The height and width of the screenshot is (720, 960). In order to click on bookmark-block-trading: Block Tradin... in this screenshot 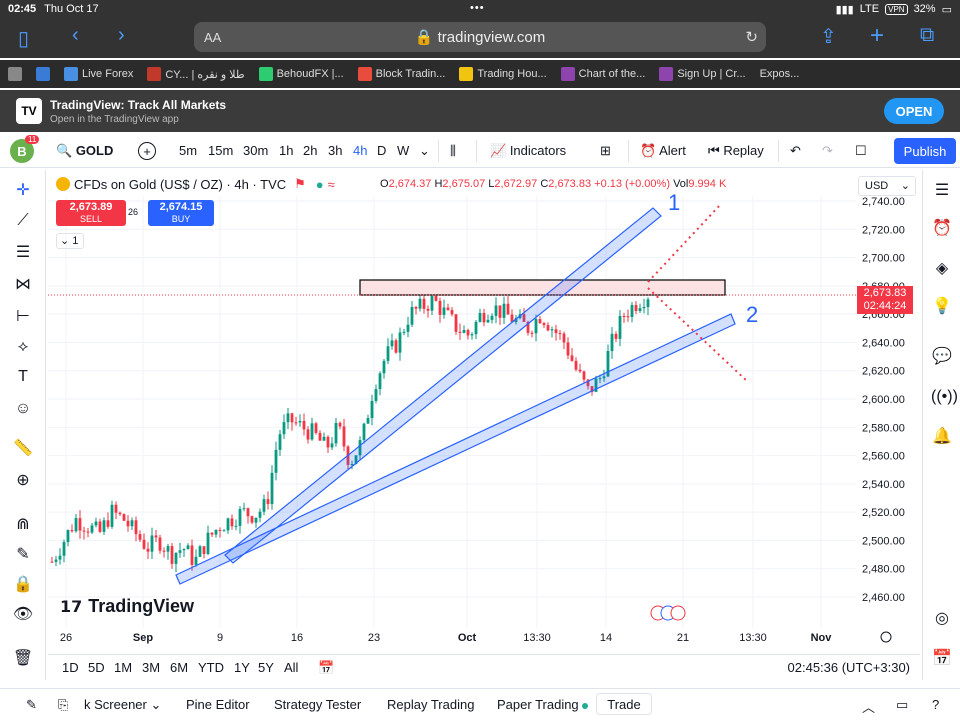, I will do `click(401, 74)`.